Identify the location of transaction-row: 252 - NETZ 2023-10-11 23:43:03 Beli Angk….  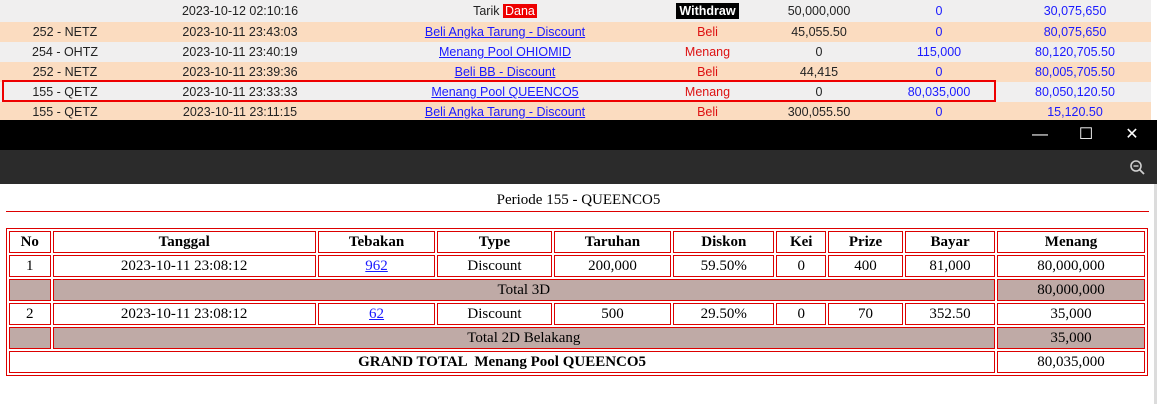
(578, 32).